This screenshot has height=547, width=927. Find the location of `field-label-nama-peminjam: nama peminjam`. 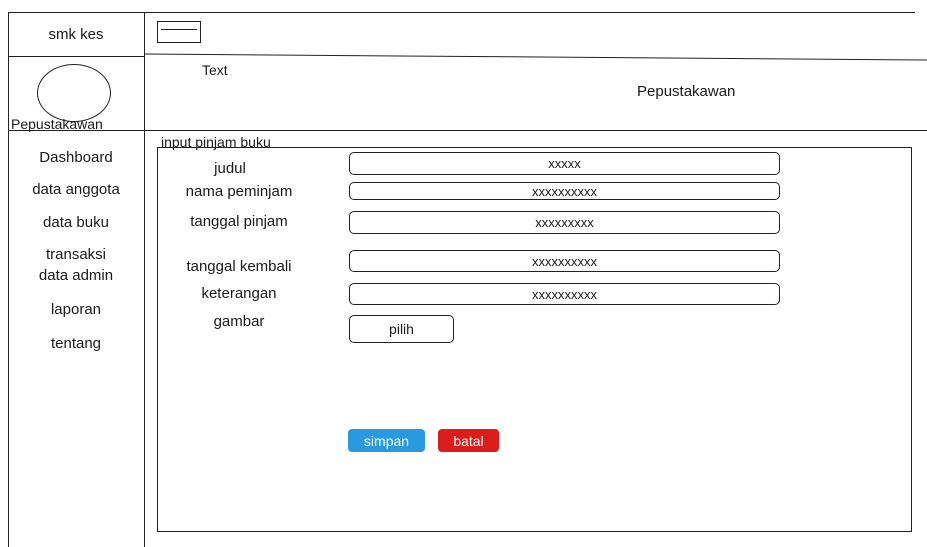

field-label-nama-peminjam: nama peminjam is located at coordinates (239, 191).